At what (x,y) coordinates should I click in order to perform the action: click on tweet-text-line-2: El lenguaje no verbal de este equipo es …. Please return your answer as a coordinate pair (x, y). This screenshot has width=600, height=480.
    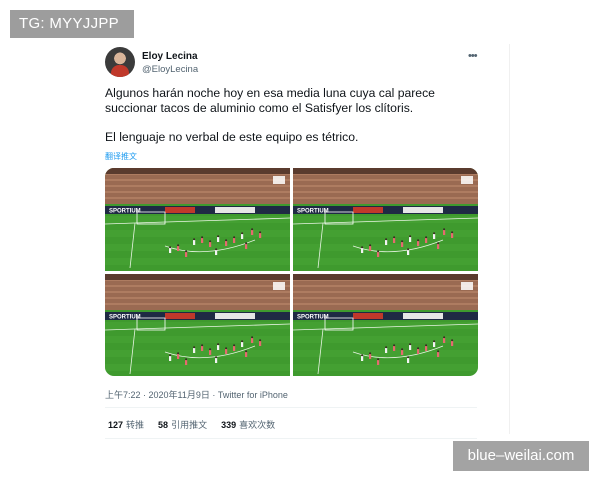
    Looking at the image, I should click on (232, 137).